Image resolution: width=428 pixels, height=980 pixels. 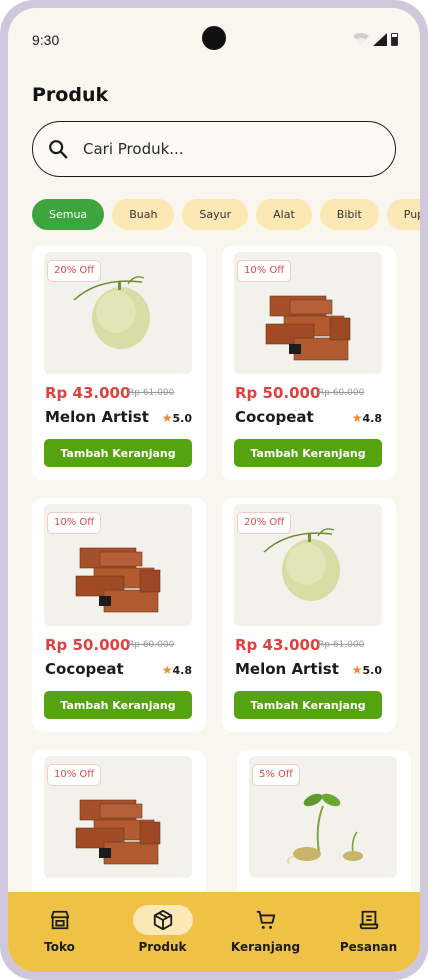 I want to click on camera-notch, so click(x=214, y=38).